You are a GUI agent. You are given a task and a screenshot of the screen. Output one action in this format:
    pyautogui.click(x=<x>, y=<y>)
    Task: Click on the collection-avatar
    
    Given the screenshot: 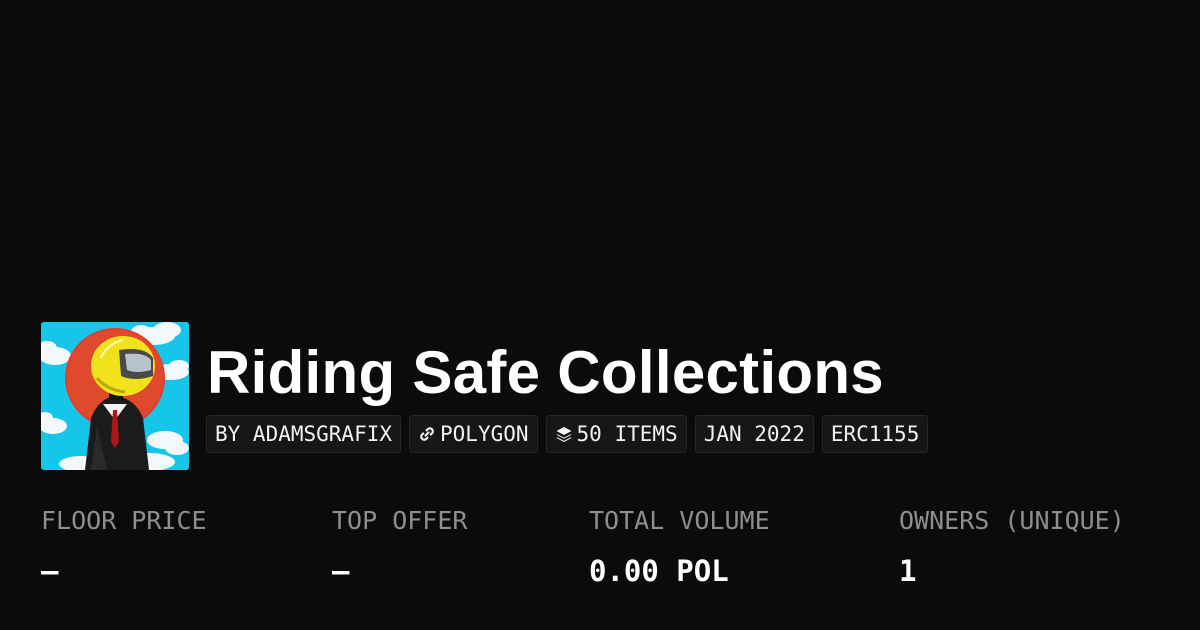 What is the action you would take?
    pyautogui.click(x=115, y=396)
    